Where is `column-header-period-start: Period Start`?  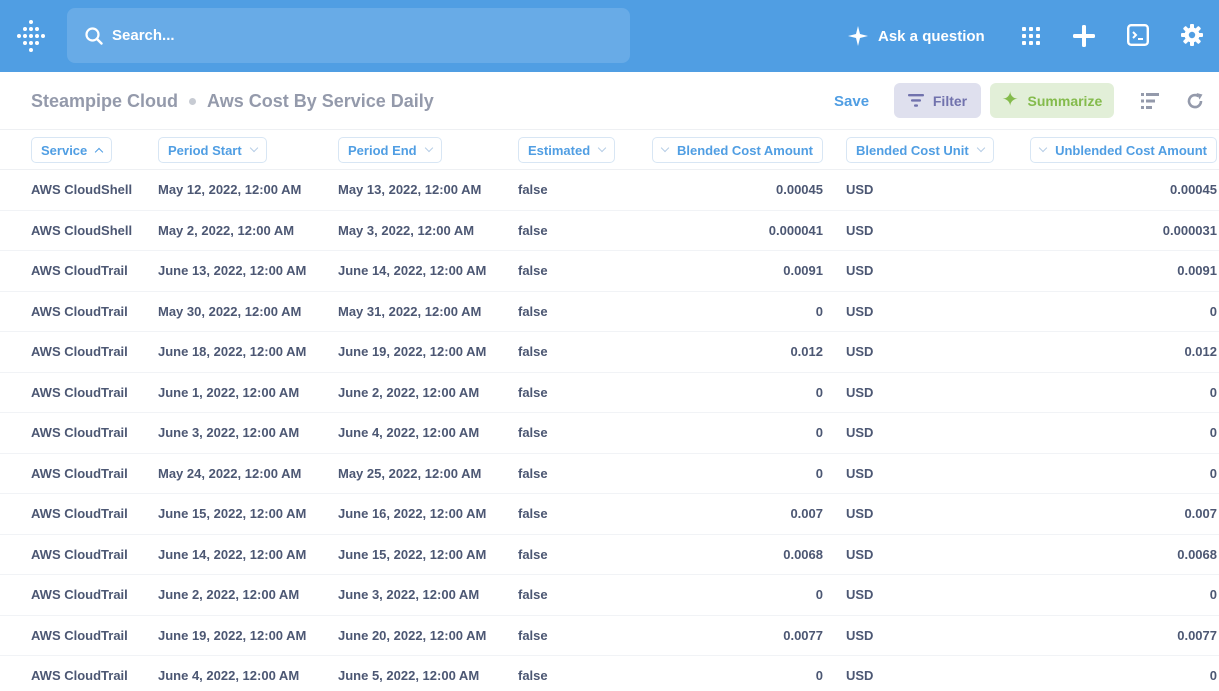
column-header-period-start: Period Start is located at coordinates (212, 150).